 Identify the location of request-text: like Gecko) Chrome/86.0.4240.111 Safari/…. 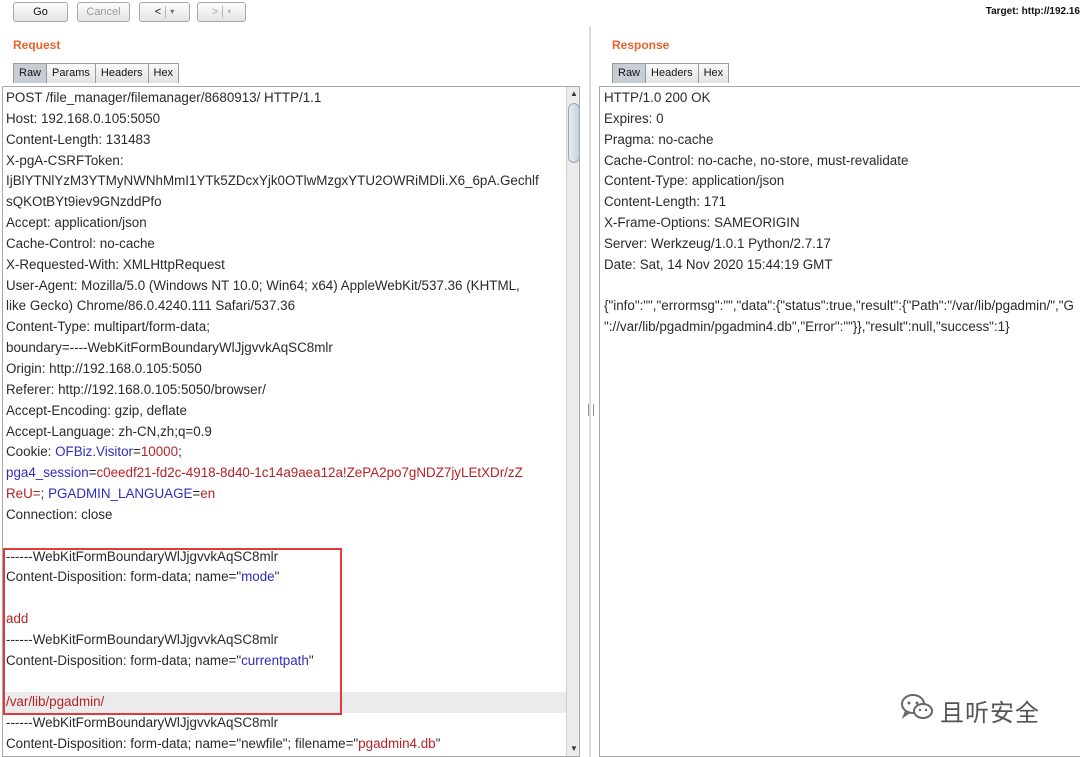
(151, 306).